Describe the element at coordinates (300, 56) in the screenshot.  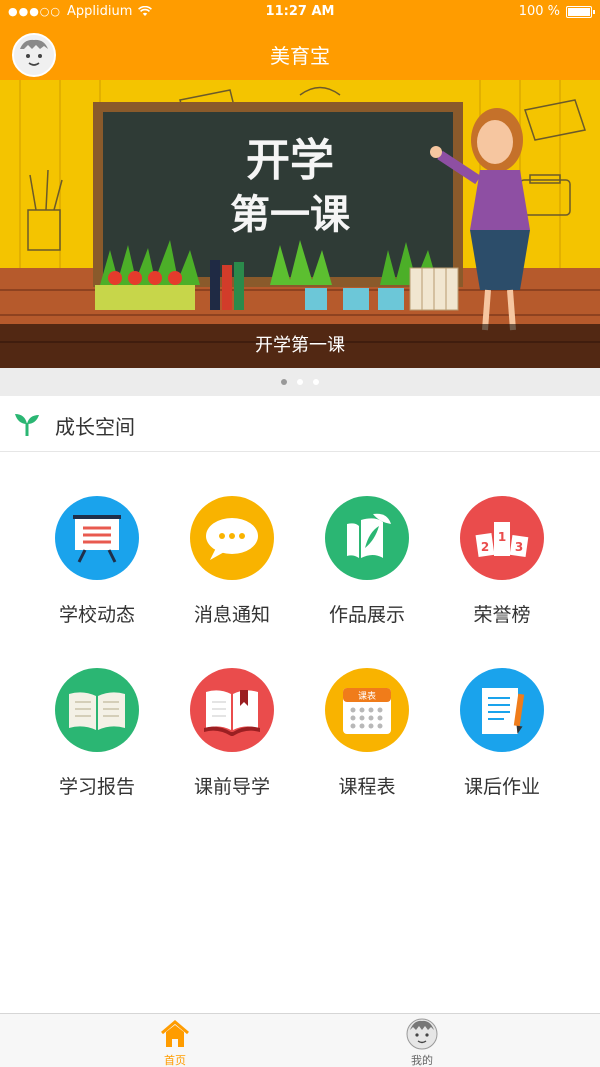
I see `page-title: 美育宝` at that location.